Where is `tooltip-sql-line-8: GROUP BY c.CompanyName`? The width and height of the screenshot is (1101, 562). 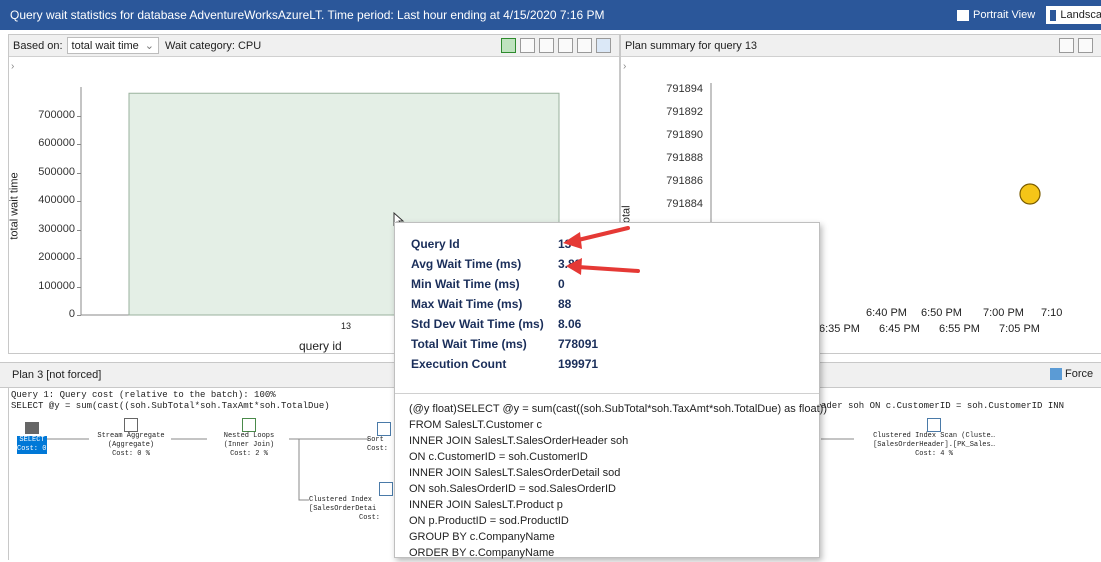 tooltip-sql-line-8: GROUP BY c.CompanyName is located at coordinates (482, 537).